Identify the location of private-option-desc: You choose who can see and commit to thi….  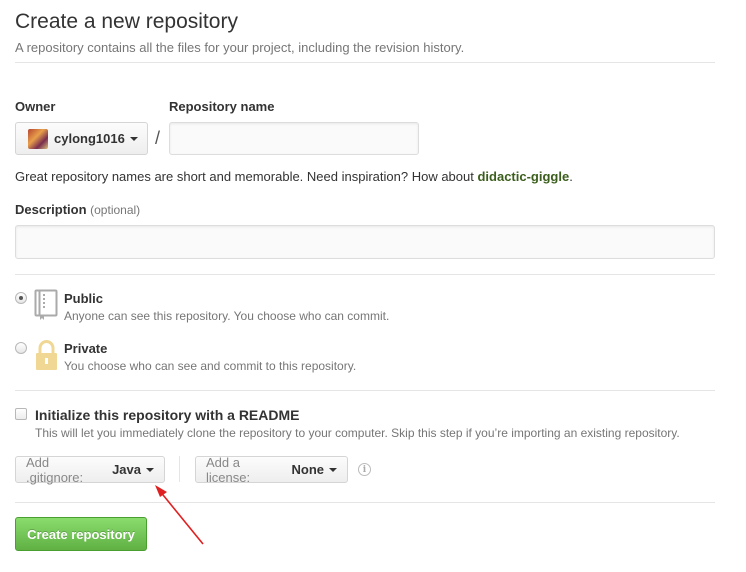
(210, 366).